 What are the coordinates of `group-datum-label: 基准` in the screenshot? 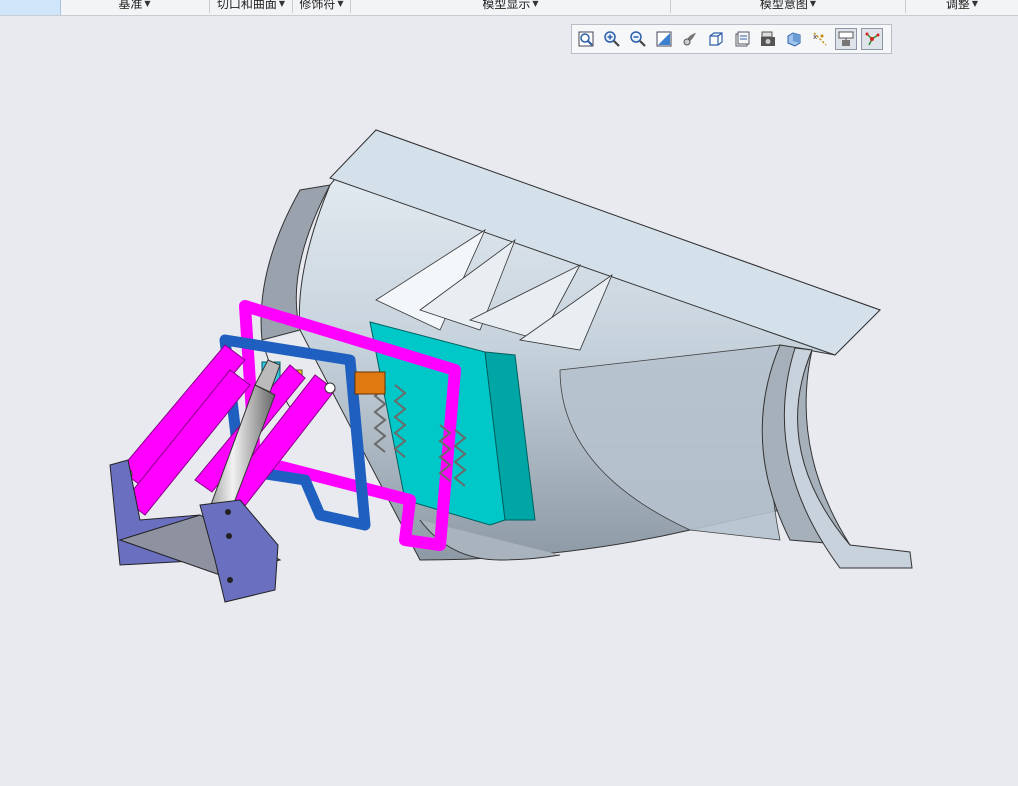 It's located at (130, 5).